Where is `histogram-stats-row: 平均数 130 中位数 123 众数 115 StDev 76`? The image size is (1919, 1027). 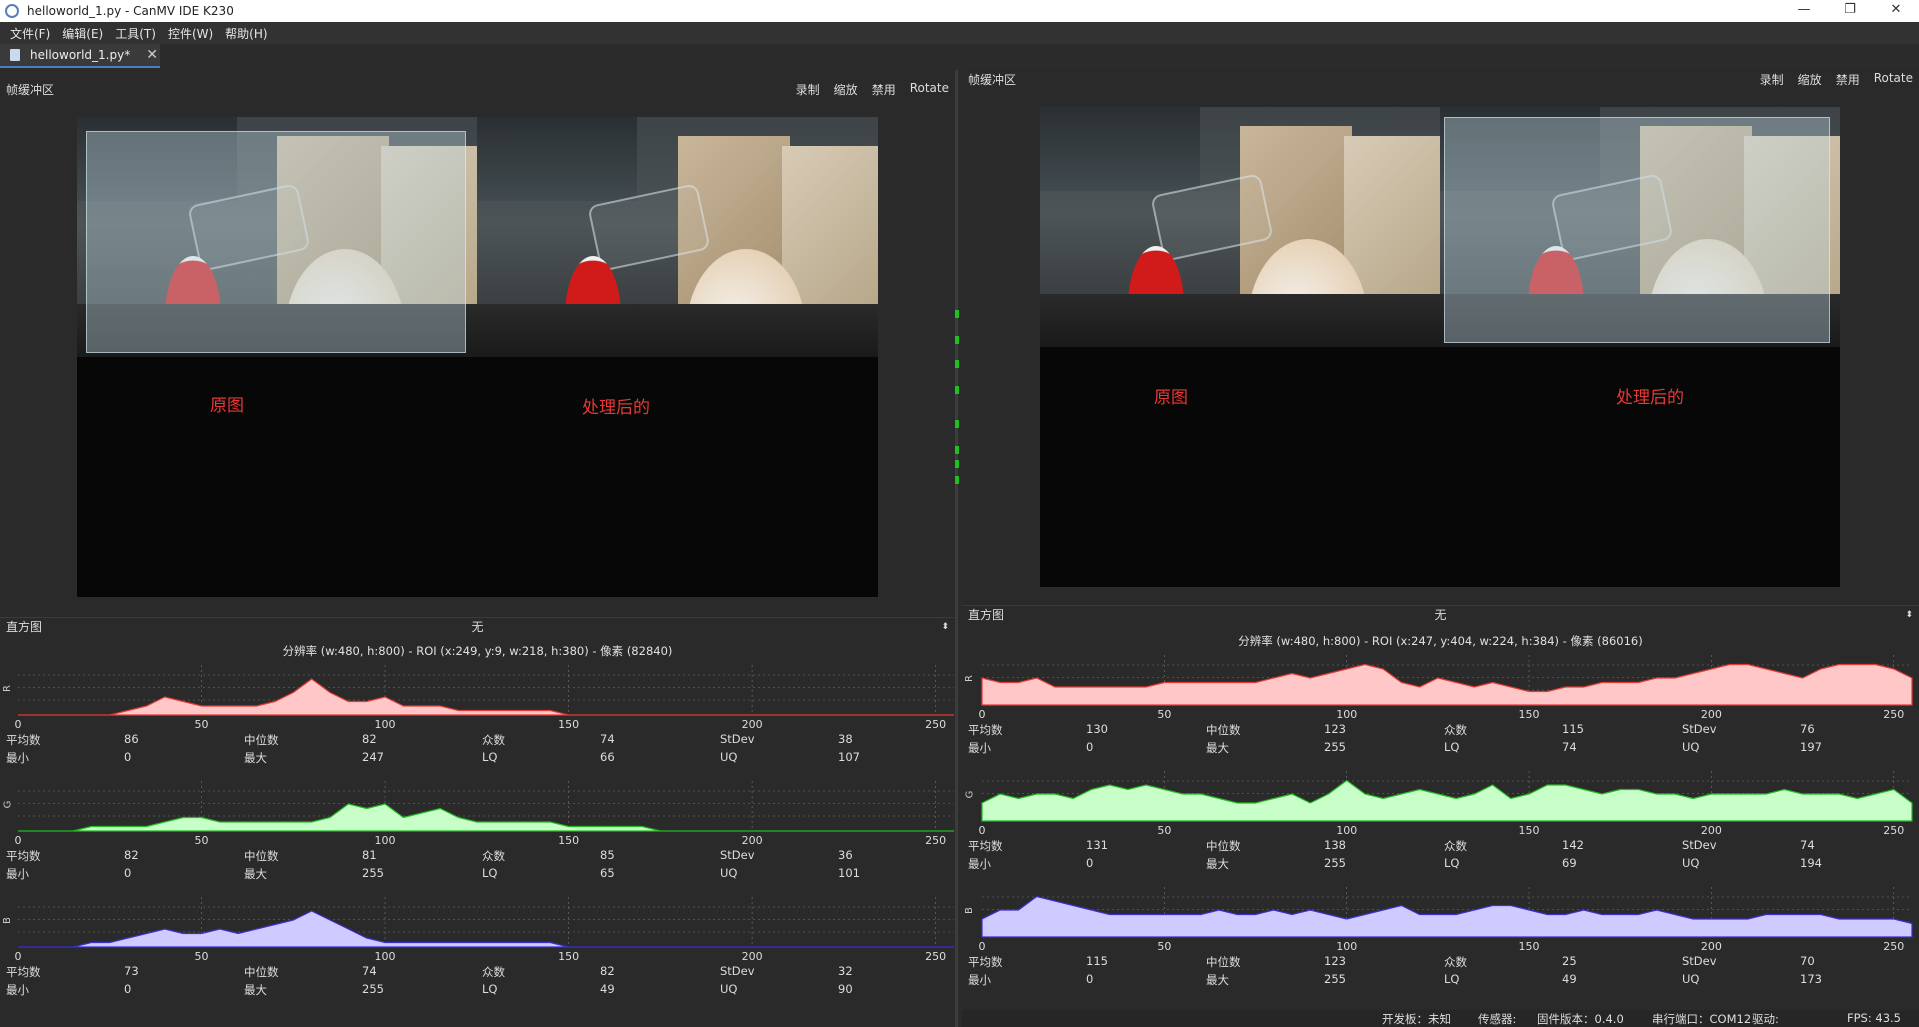
histogram-stats-row: 平均数 130 中位数 123 众数 115 StDev 76 is located at coordinates (1440, 730).